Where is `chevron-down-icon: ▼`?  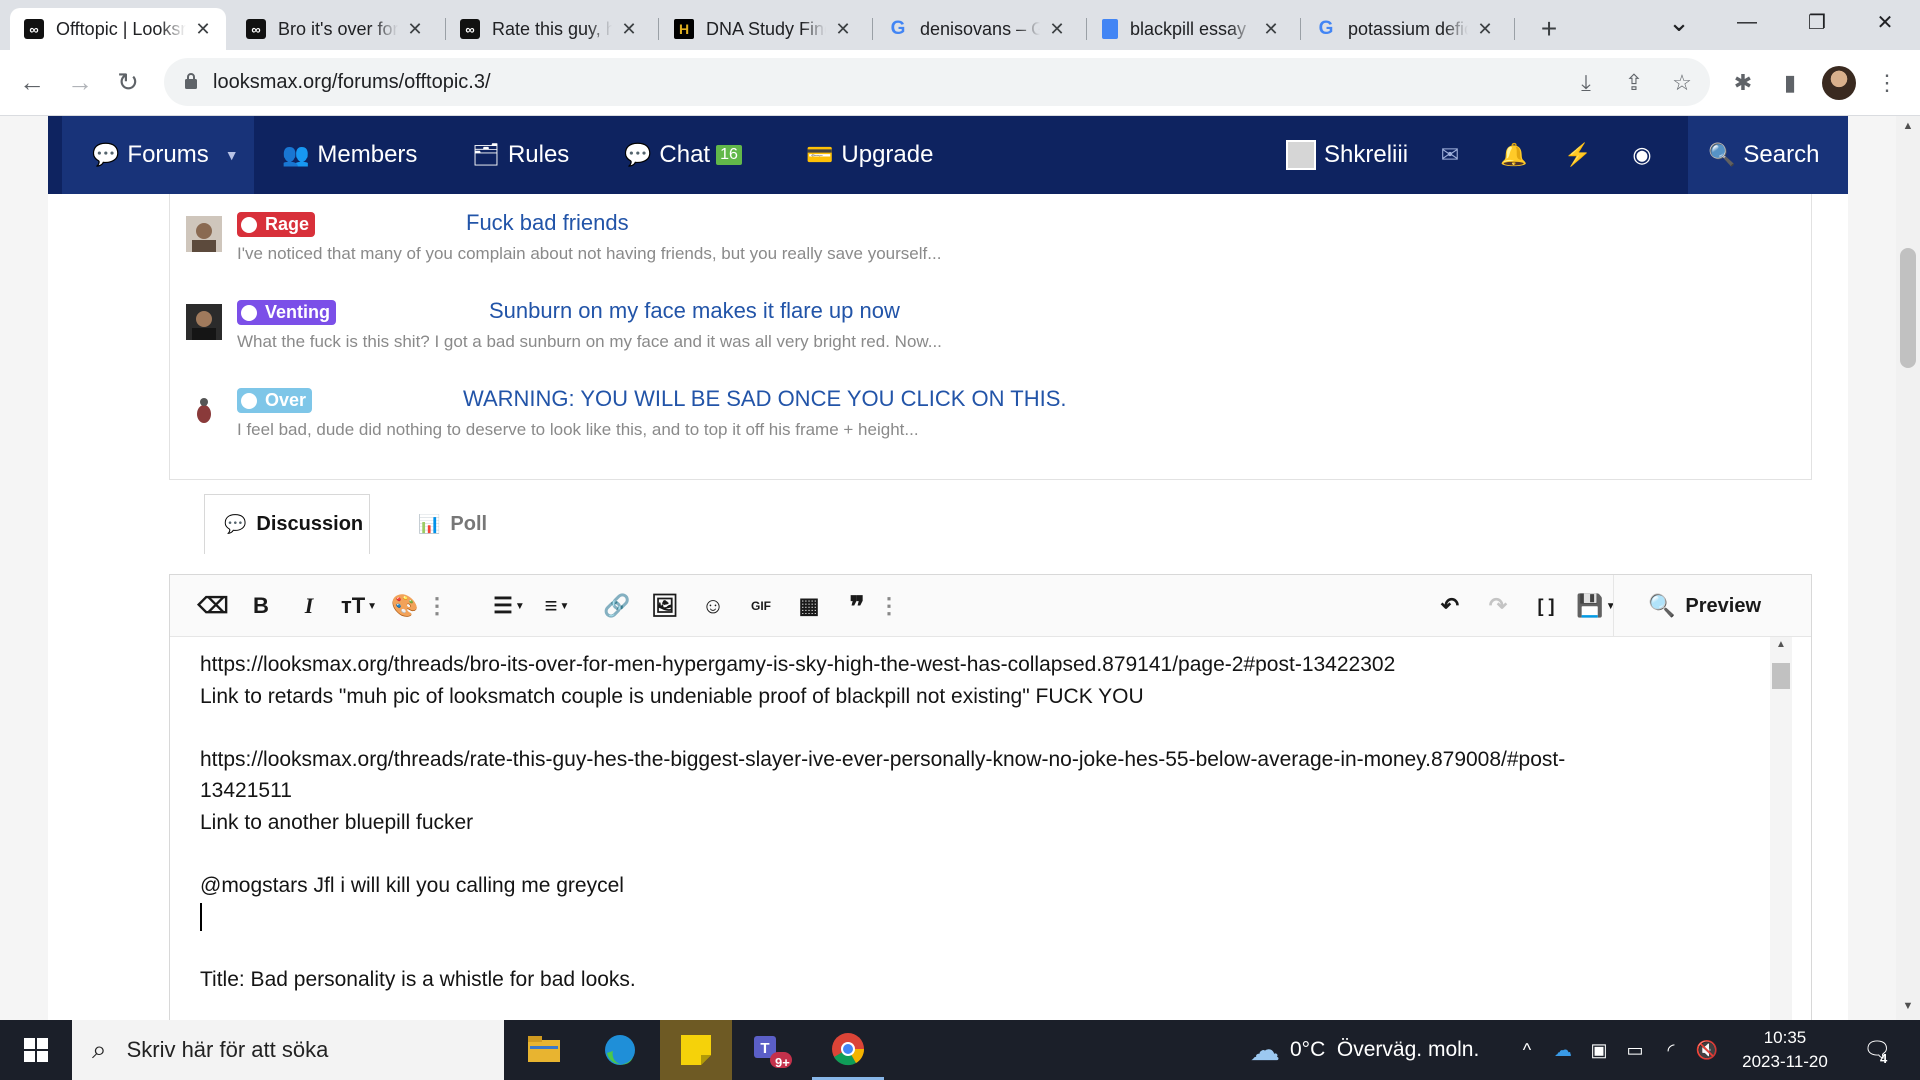 chevron-down-icon: ▼ is located at coordinates (232, 155).